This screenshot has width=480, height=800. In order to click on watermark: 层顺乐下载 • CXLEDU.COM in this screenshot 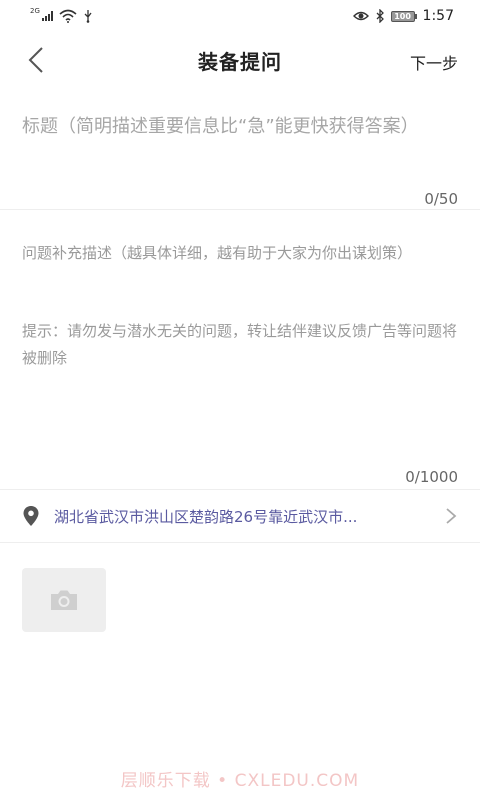, I will do `click(240, 781)`.